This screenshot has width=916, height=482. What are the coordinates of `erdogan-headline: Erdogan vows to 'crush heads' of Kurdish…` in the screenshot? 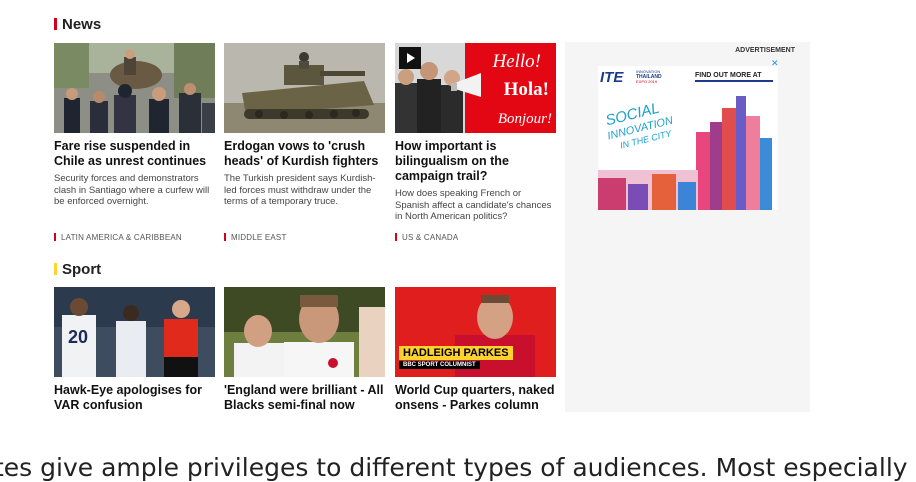 It's located at (304, 154).